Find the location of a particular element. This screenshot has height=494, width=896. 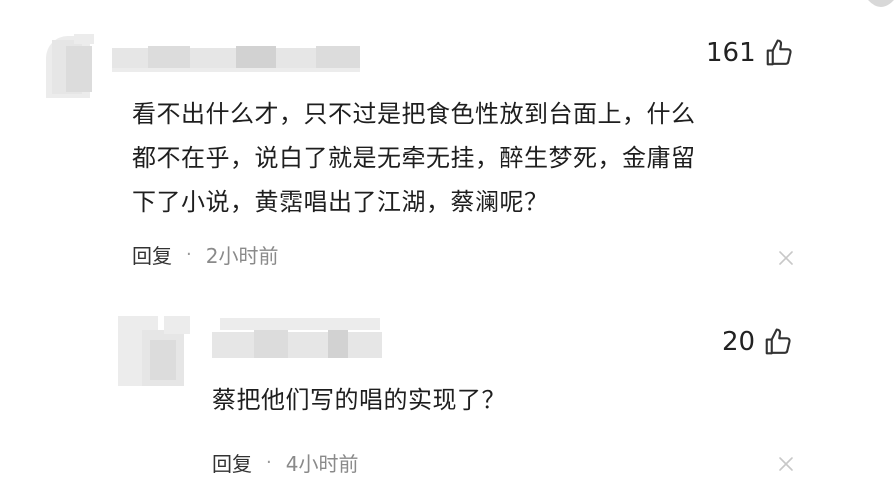

comment-text: 蔡把他们写的唱的实现了？ is located at coordinates (502, 400).